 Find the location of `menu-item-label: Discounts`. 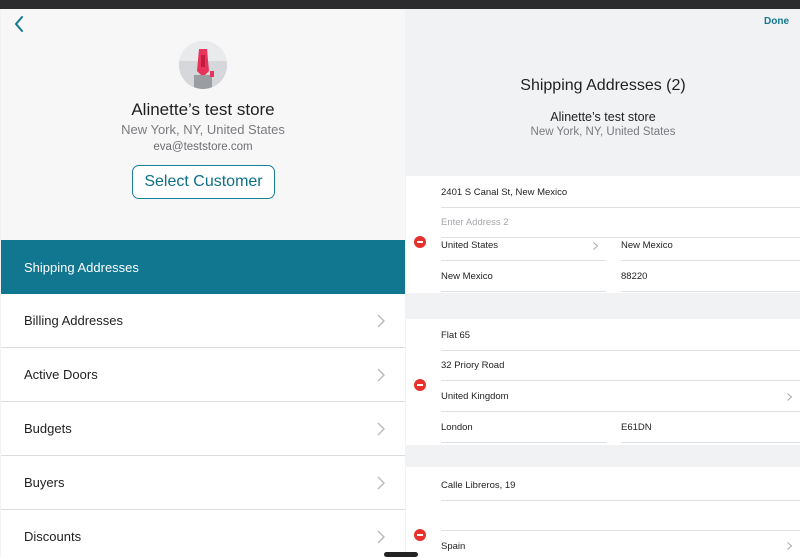

menu-item-label: Discounts is located at coordinates (53, 536).